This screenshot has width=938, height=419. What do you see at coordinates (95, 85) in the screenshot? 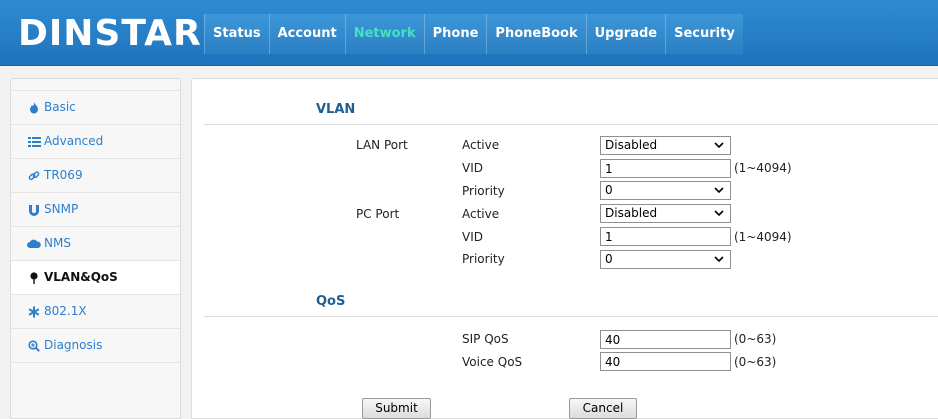
I see `sidebar-top-spacer` at bounding box center [95, 85].